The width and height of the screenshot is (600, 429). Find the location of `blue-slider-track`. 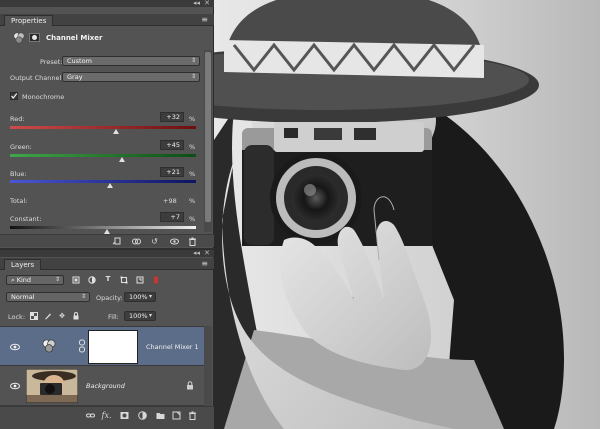

blue-slider-track is located at coordinates (103, 181).